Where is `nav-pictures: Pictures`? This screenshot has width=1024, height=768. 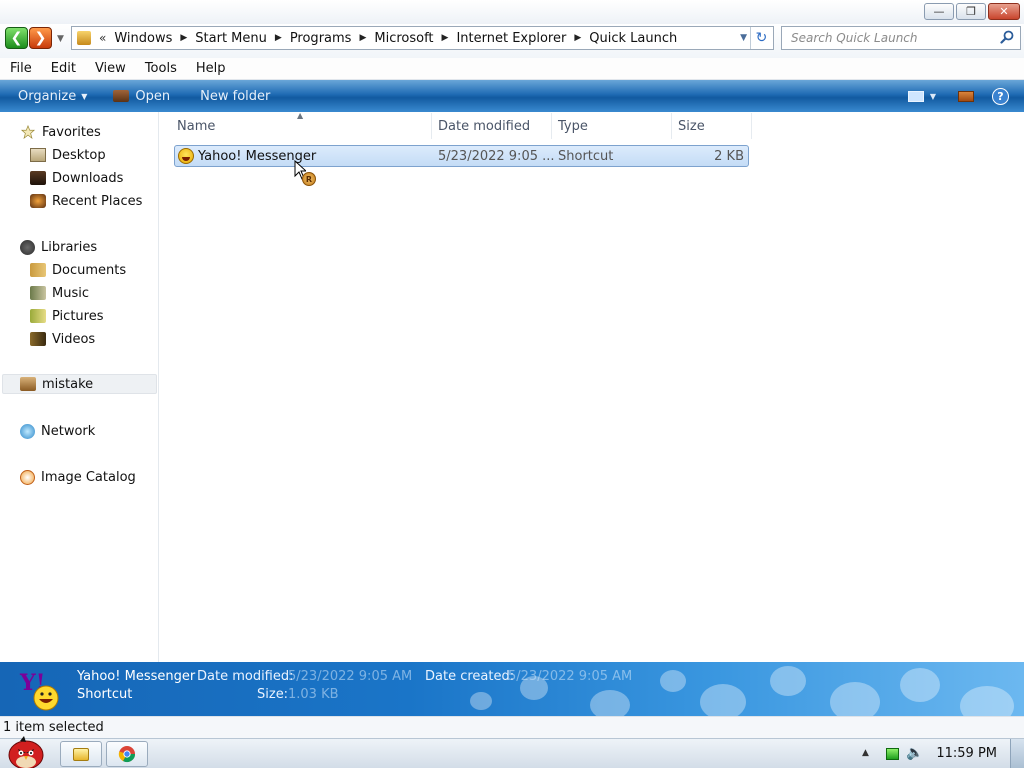
nav-pictures: Pictures is located at coordinates (66, 316).